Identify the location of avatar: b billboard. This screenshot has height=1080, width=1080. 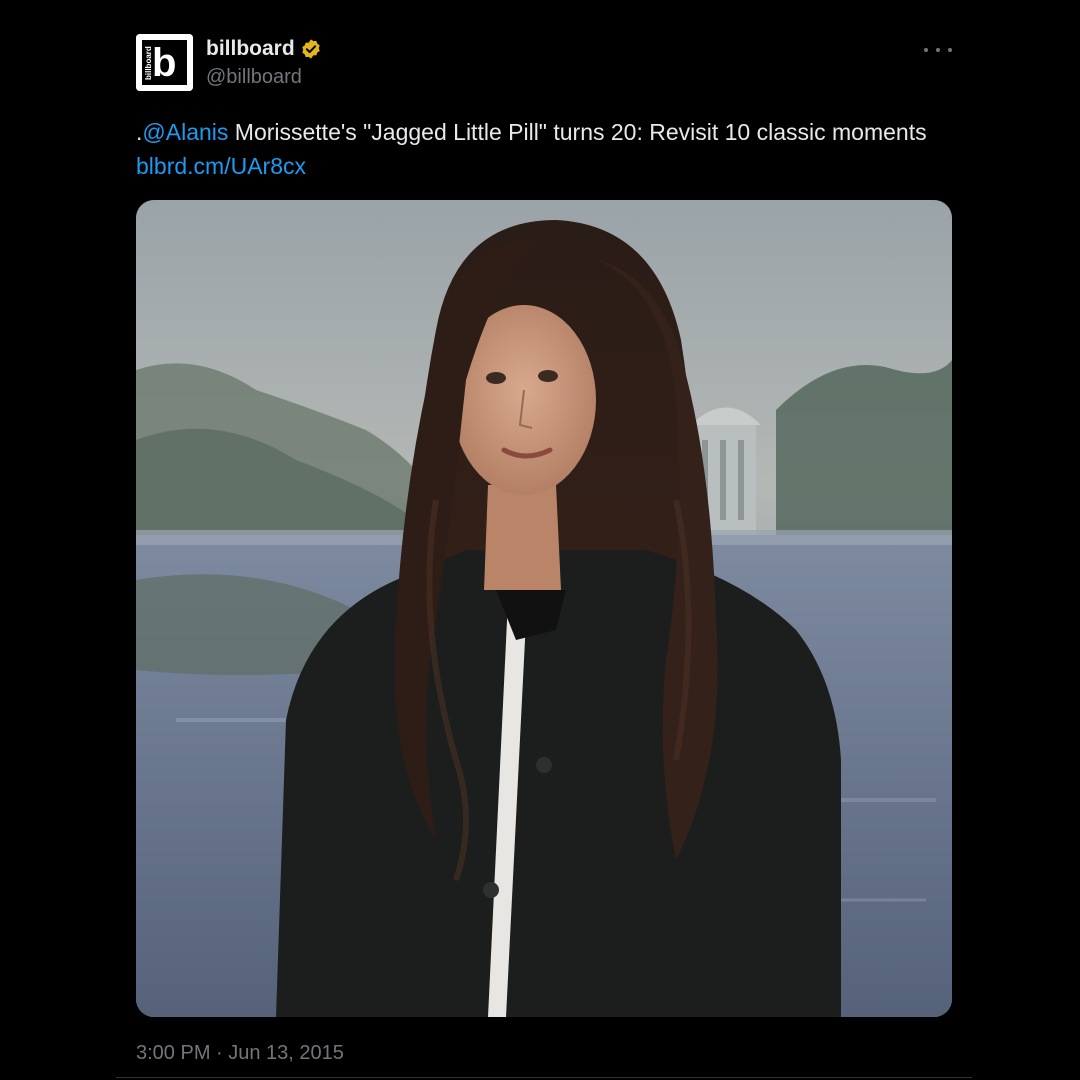
(164, 62).